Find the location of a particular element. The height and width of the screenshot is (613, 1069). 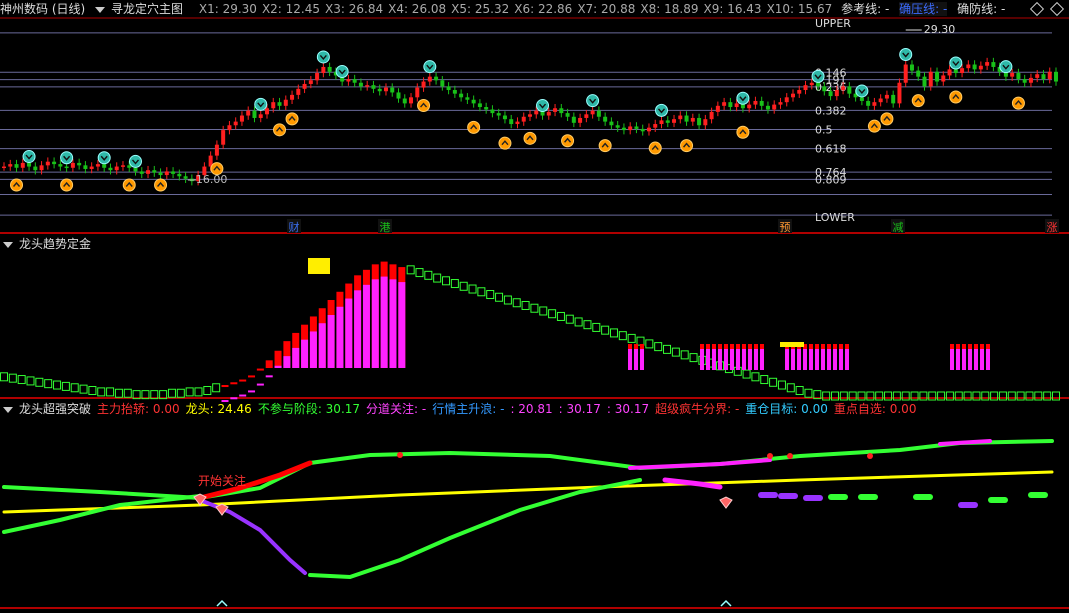

low-label: 16.00 is located at coordinates (212, 179).